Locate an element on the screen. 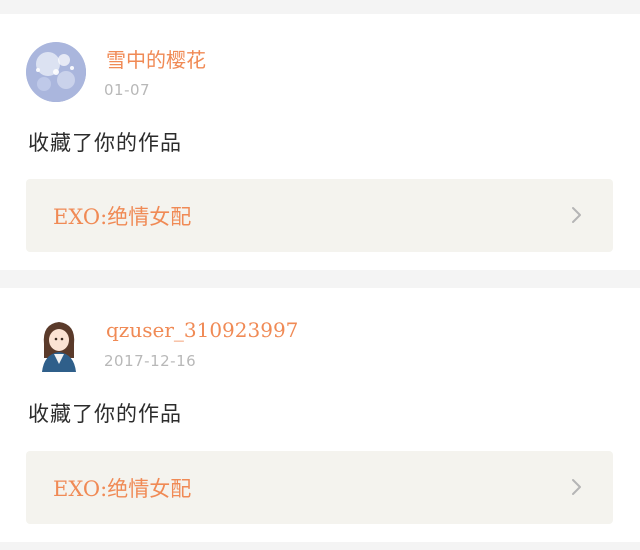 The width and height of the screenshot is (640, 550). username: 雪中的樱花 is located at coordinates (156, 58).